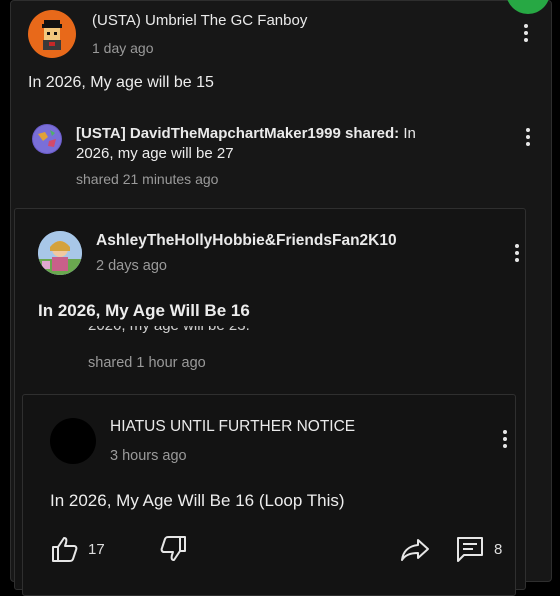 The width and height of the screenshot is (560, 596). What do you see at coordinates (155, 153) in the screenshot?
I see `share1-text-cont: 2026, my age will be 27` at bounding box center [155, 153].